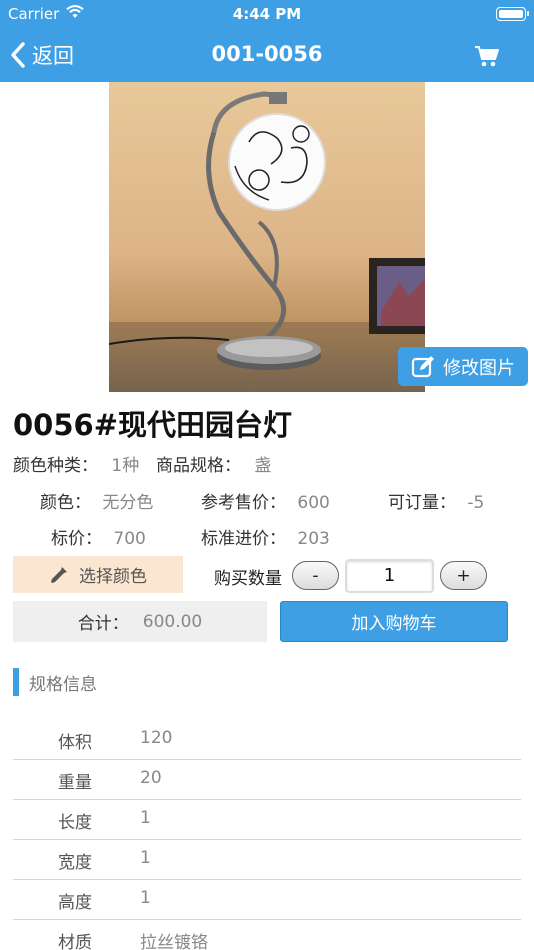 This screenshot has height=950, width=534. What do you see at coordinates (313, 503) in the screenshot?
I see `ref-price-value: 600` at bounding box center [313, 503].